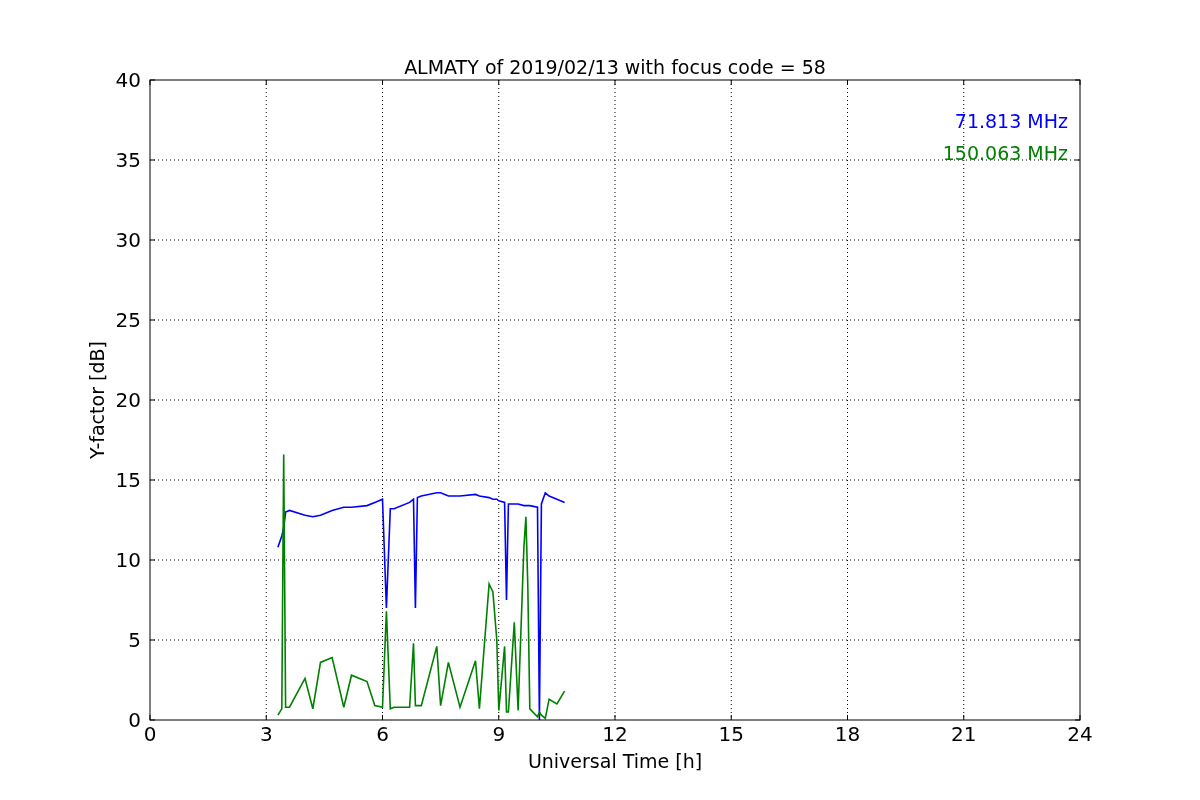  What do you see at coordinates (615, 67) in the screenshot?
I see `chart-title: ALMATY of 2019/02/13 with focus code = 58` at bounding box center [615, 67].